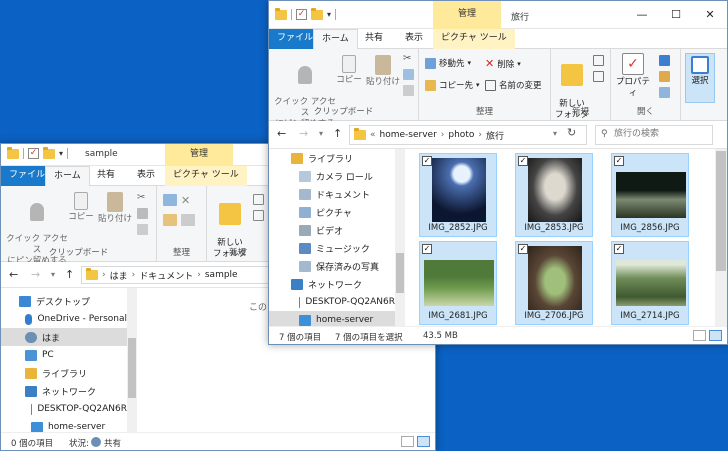 This screenshot has height=451, width=728. I want to click on maximize-button: ☐, so click(676, 15).